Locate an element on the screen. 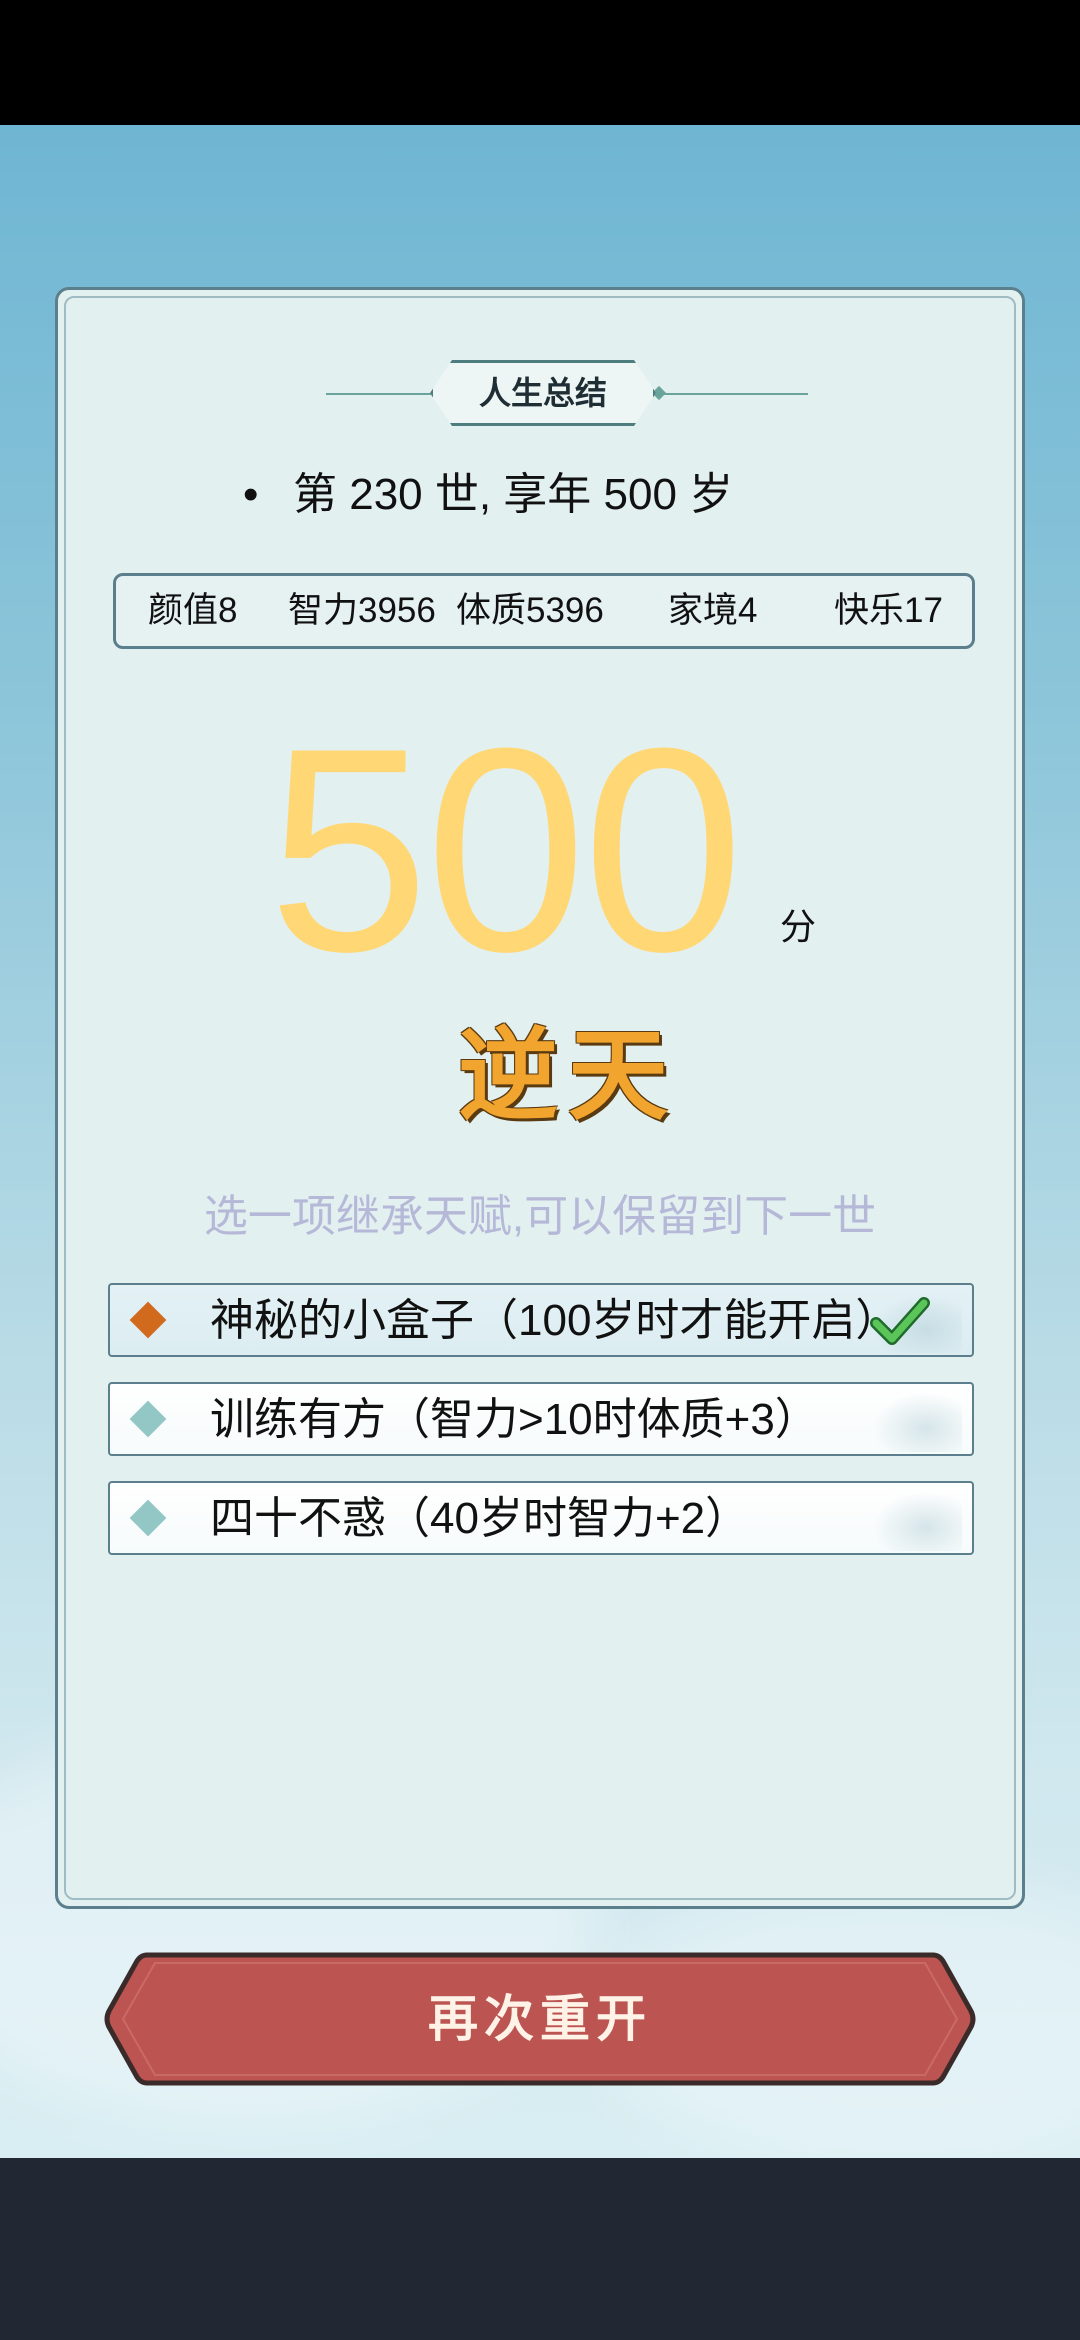 Image resolution: width=1080 pixels, height=2340 pixels. life-line: • 第 230 世, 享年 500 岁 is located at coordinates (488, 495).